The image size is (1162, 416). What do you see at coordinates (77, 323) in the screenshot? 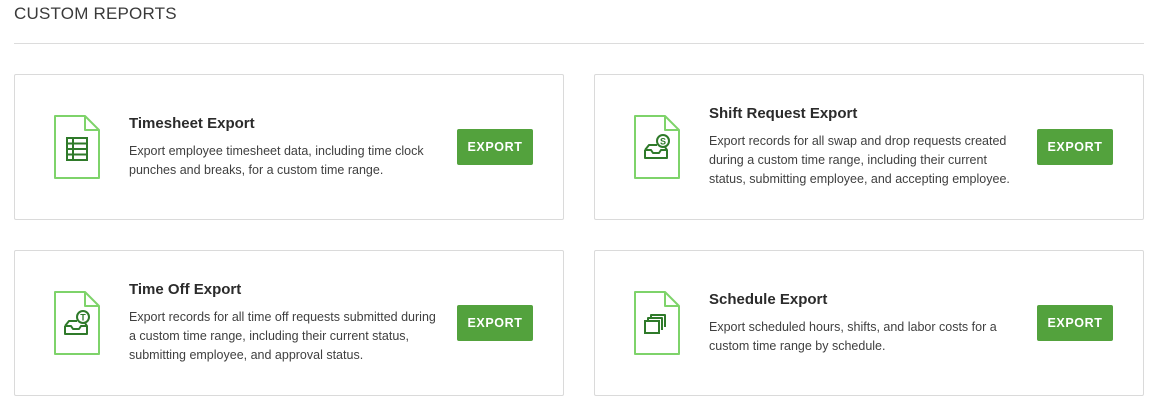
I see `time-off-document-icon: T` at bounding box center [77, 323].